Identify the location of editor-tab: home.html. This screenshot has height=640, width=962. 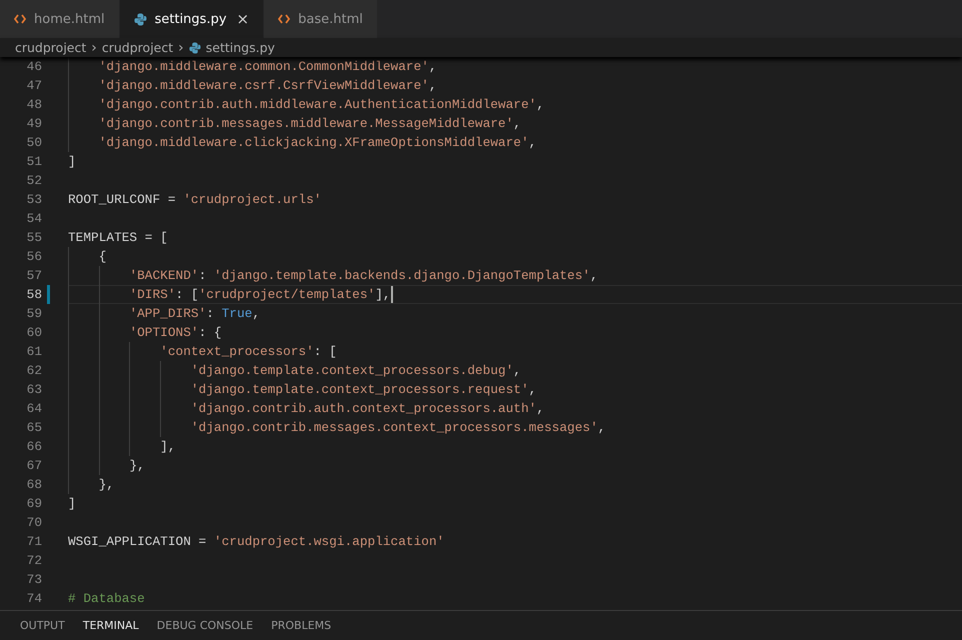
(60, 19).